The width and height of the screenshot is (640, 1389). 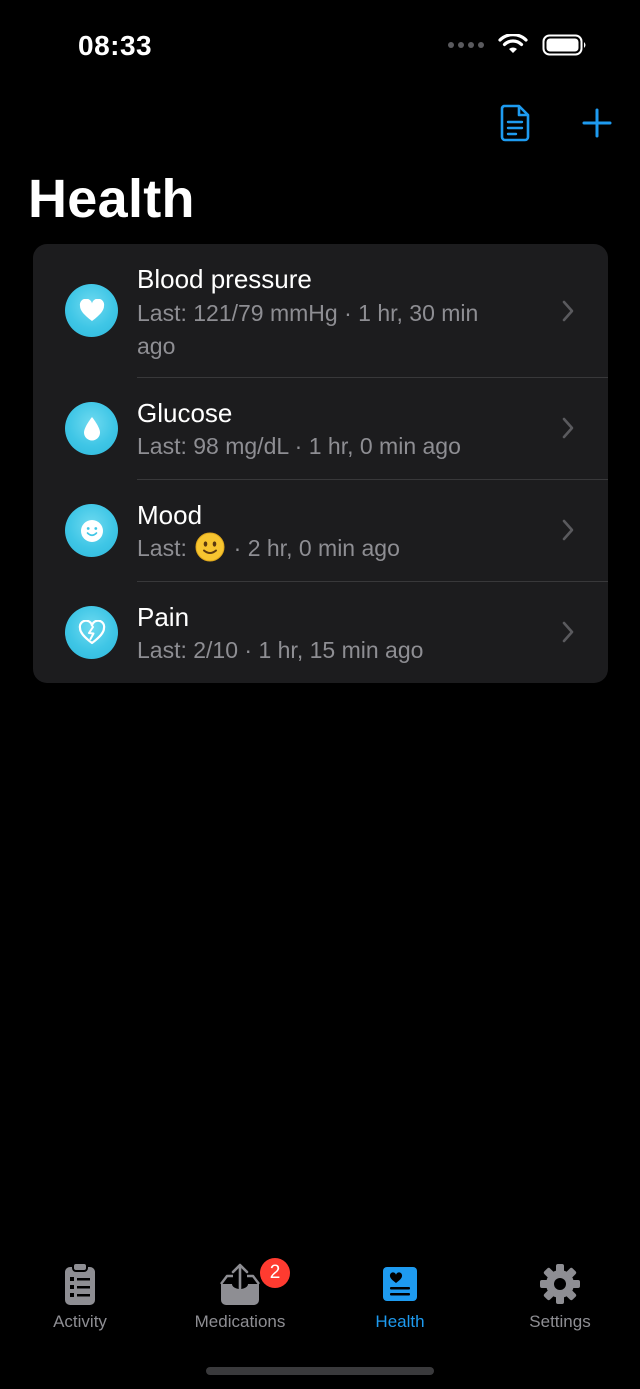 What do you see at coordinates (515, 123) in the screenshot?
I see `document-icon` at bounding box center [515, 123].